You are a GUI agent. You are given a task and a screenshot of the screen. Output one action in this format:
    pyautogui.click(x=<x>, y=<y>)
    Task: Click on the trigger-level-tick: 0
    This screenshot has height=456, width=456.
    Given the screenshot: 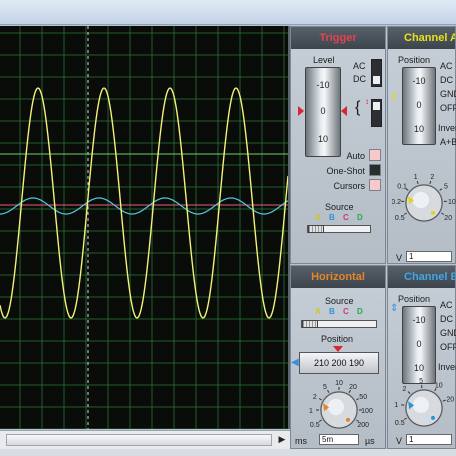 What is the action you would take?
    pyautogui.click(x=323, y=111)
    